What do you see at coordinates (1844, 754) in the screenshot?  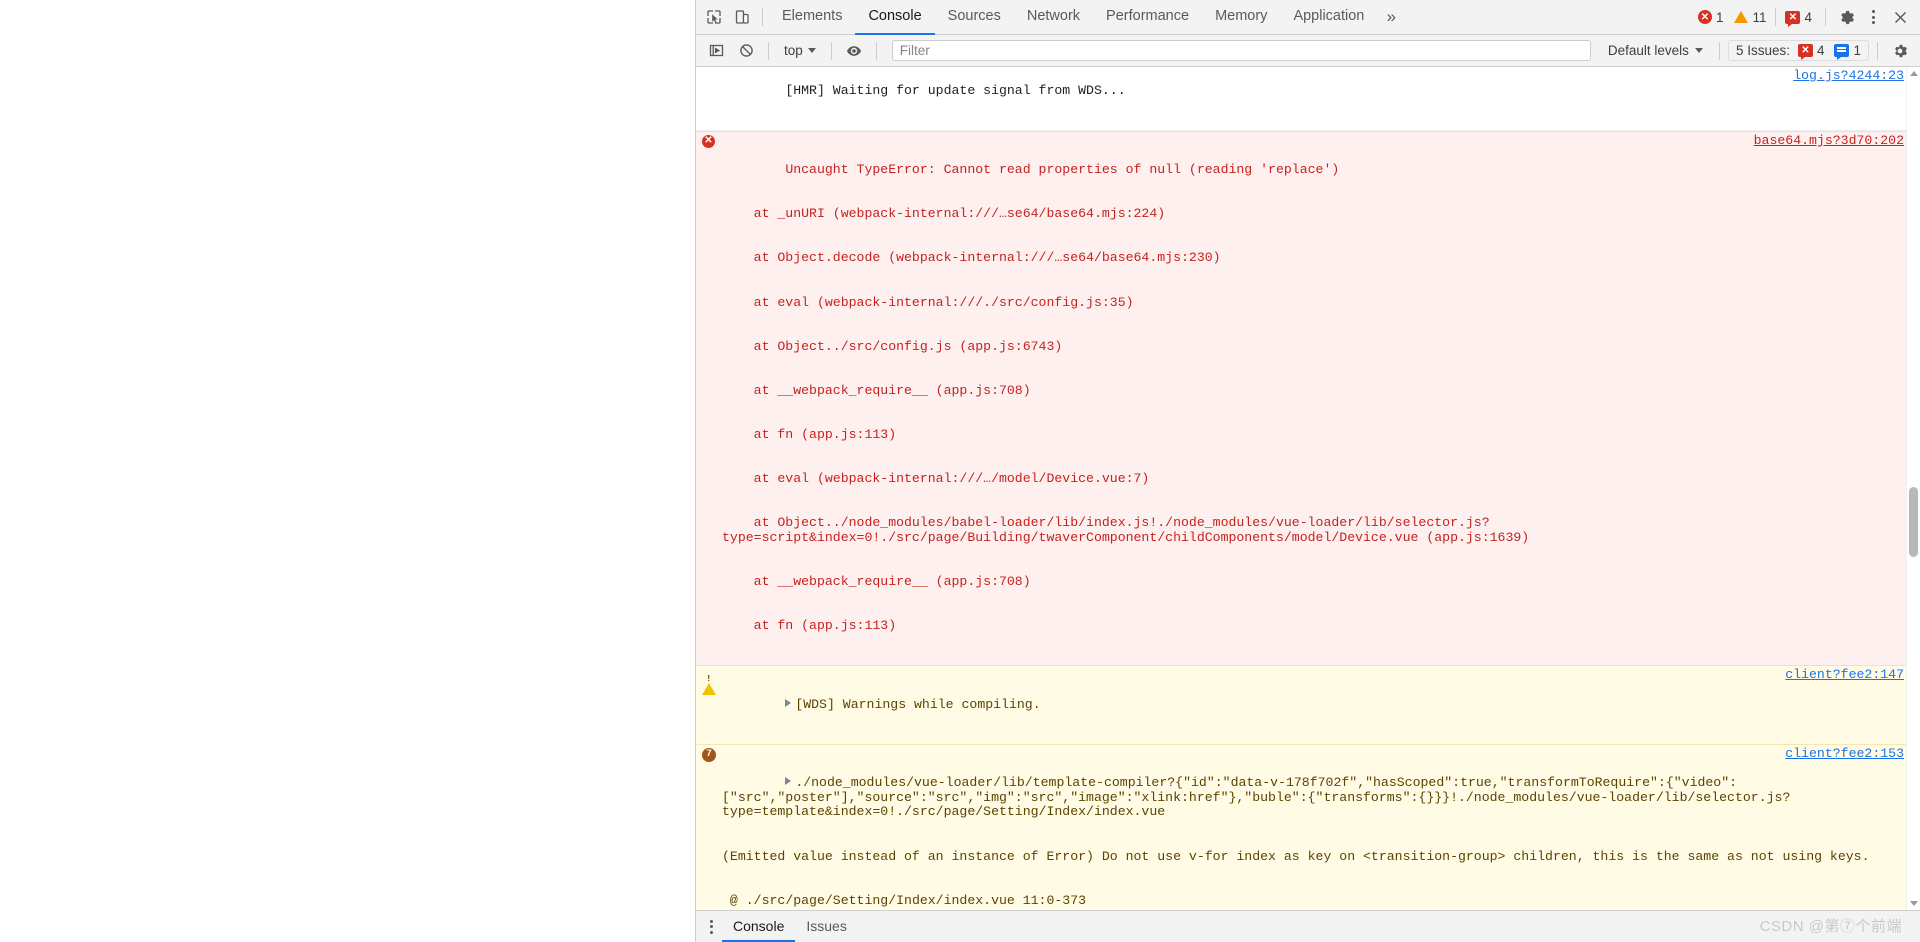 I see `console-message-source-link: client?fee2:153` at bounding box center [1844, 754].